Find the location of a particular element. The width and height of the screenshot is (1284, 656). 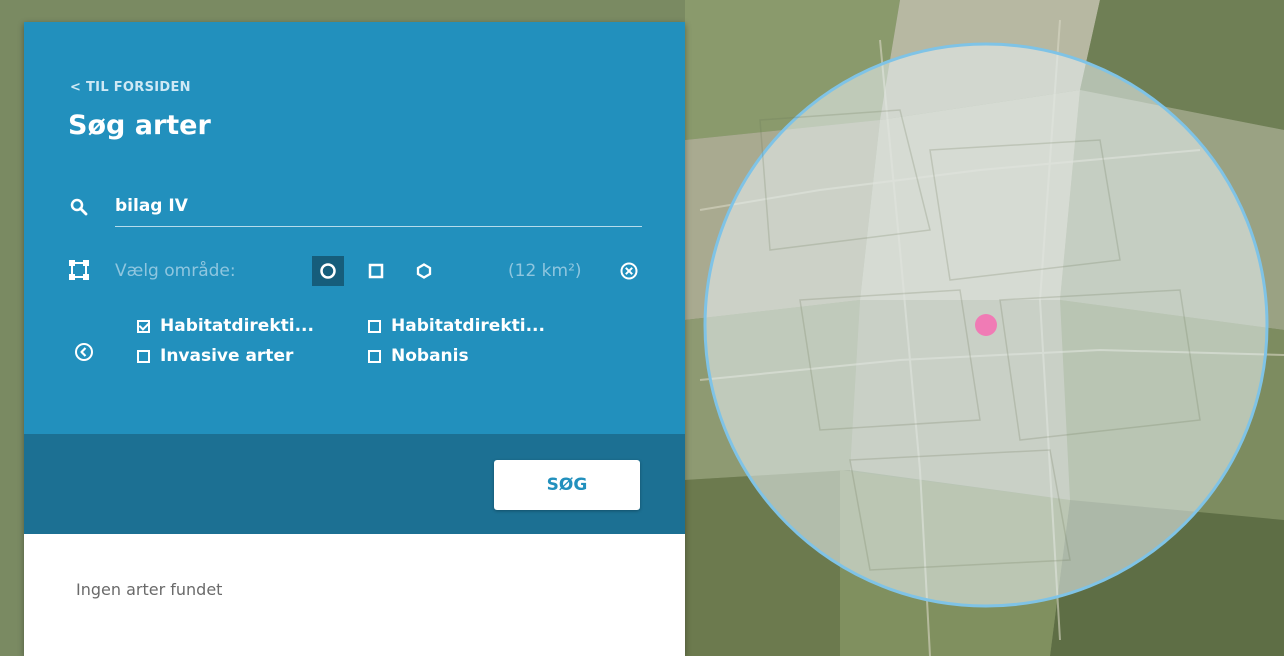

chevron-left-circle-icon is located at coordinates (84, 352).